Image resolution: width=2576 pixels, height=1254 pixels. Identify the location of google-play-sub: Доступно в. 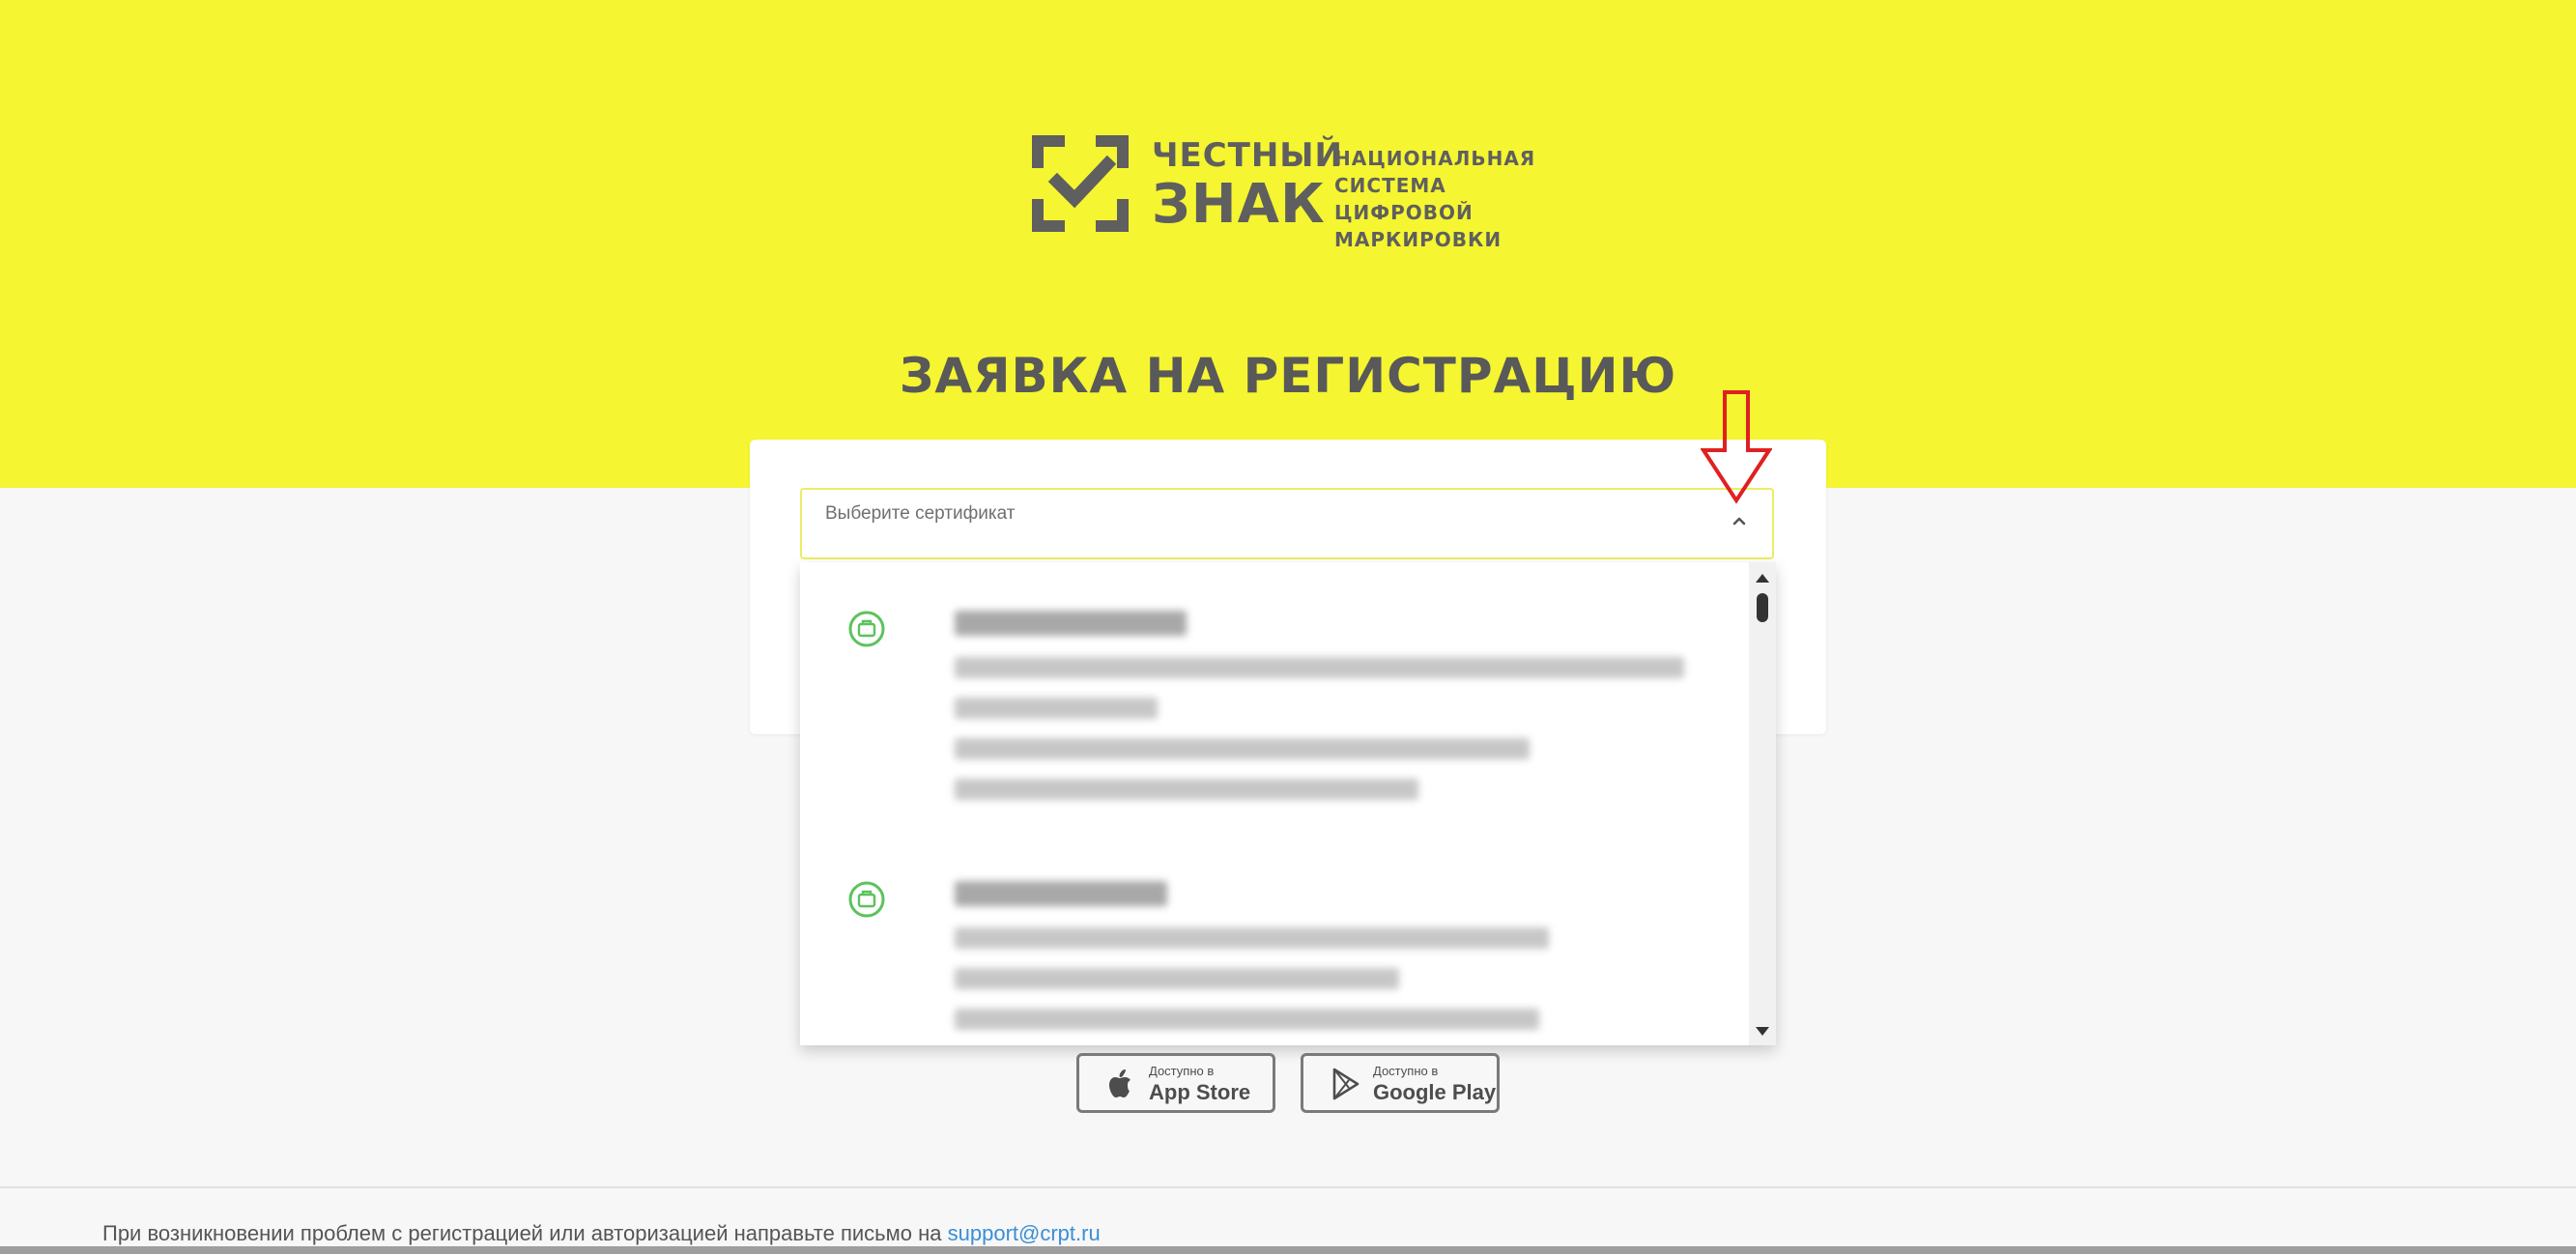
(1406, 1071).